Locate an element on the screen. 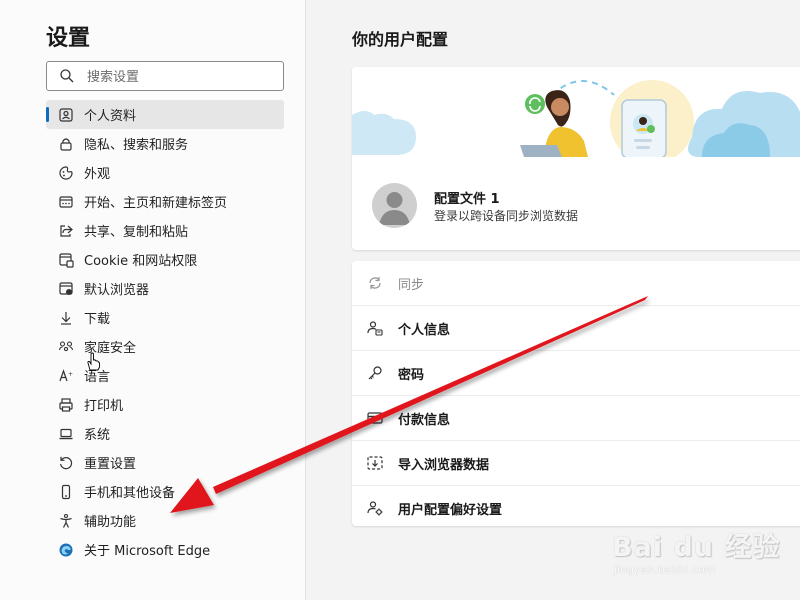  option-label: 个人信息 is located at coordinates (424, 330).